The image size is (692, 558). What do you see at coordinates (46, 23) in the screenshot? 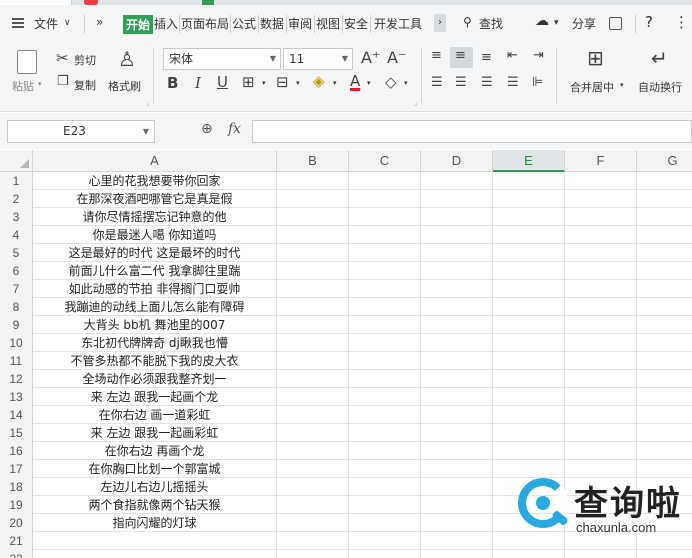
I see `file-menu: 文件` at bounding box center [46, 23].